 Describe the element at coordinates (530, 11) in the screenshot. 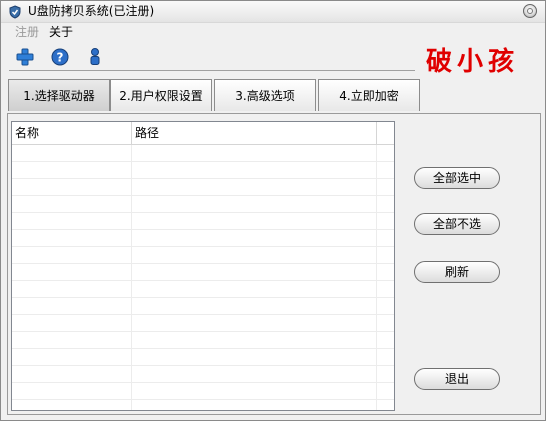

I see `close-button` at that location.